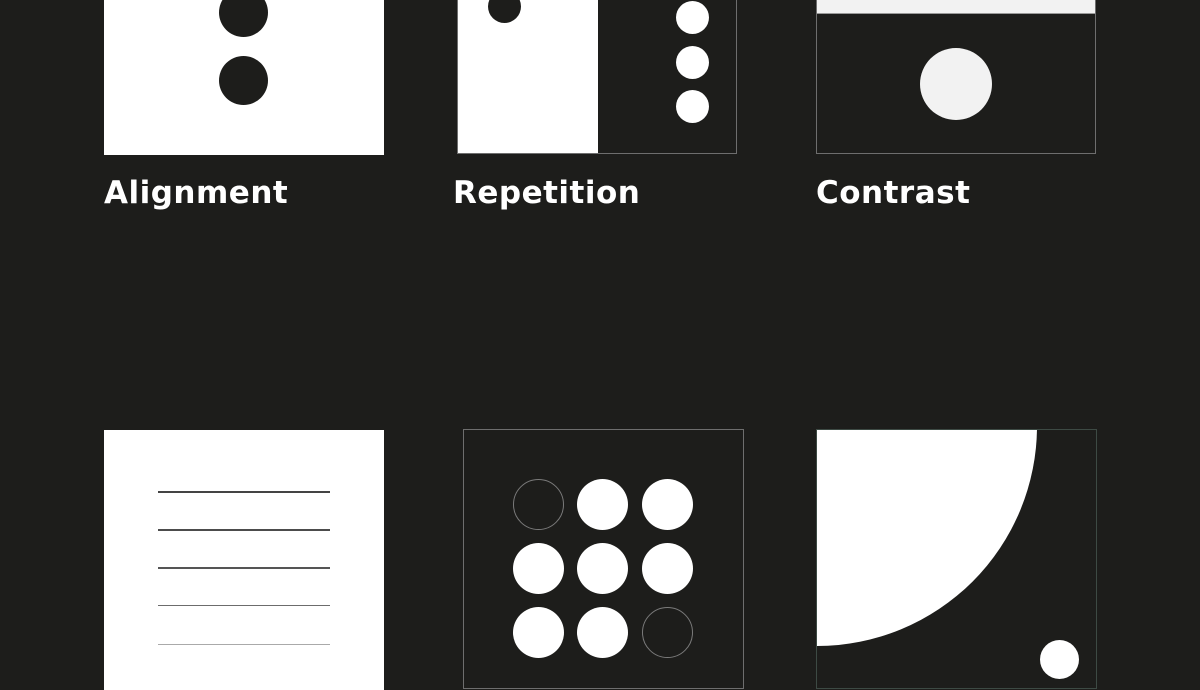 The height and width of the screenshot is (690, 1200). Describe the element at coordinates (1059, 659) in the screenshot. I see `small-circle` at that location.